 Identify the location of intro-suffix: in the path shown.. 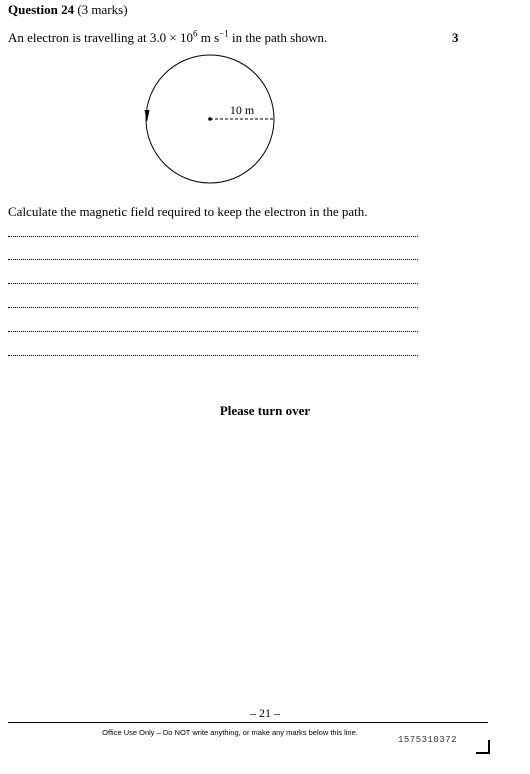
(278, 37).